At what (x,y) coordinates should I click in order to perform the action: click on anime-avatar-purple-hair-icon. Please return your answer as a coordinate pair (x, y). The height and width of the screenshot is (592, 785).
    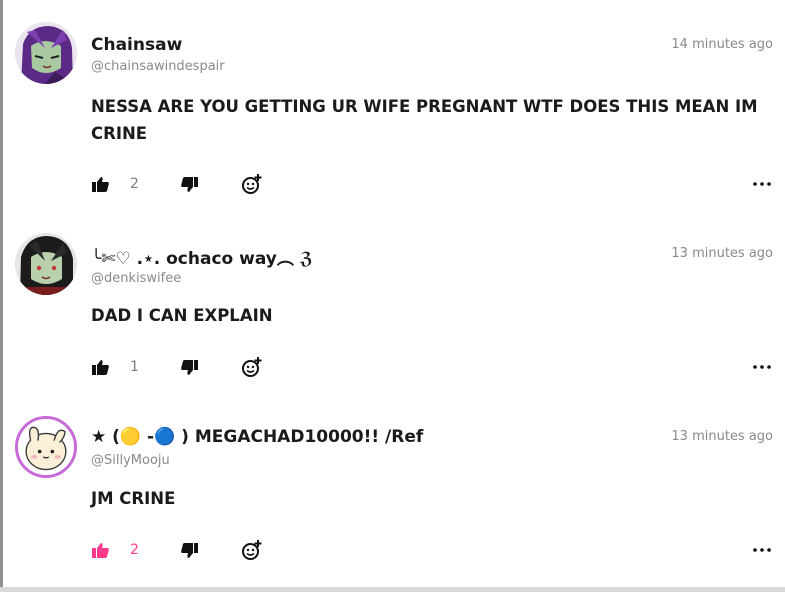
    Looking at the image, I should click on (46, 53).